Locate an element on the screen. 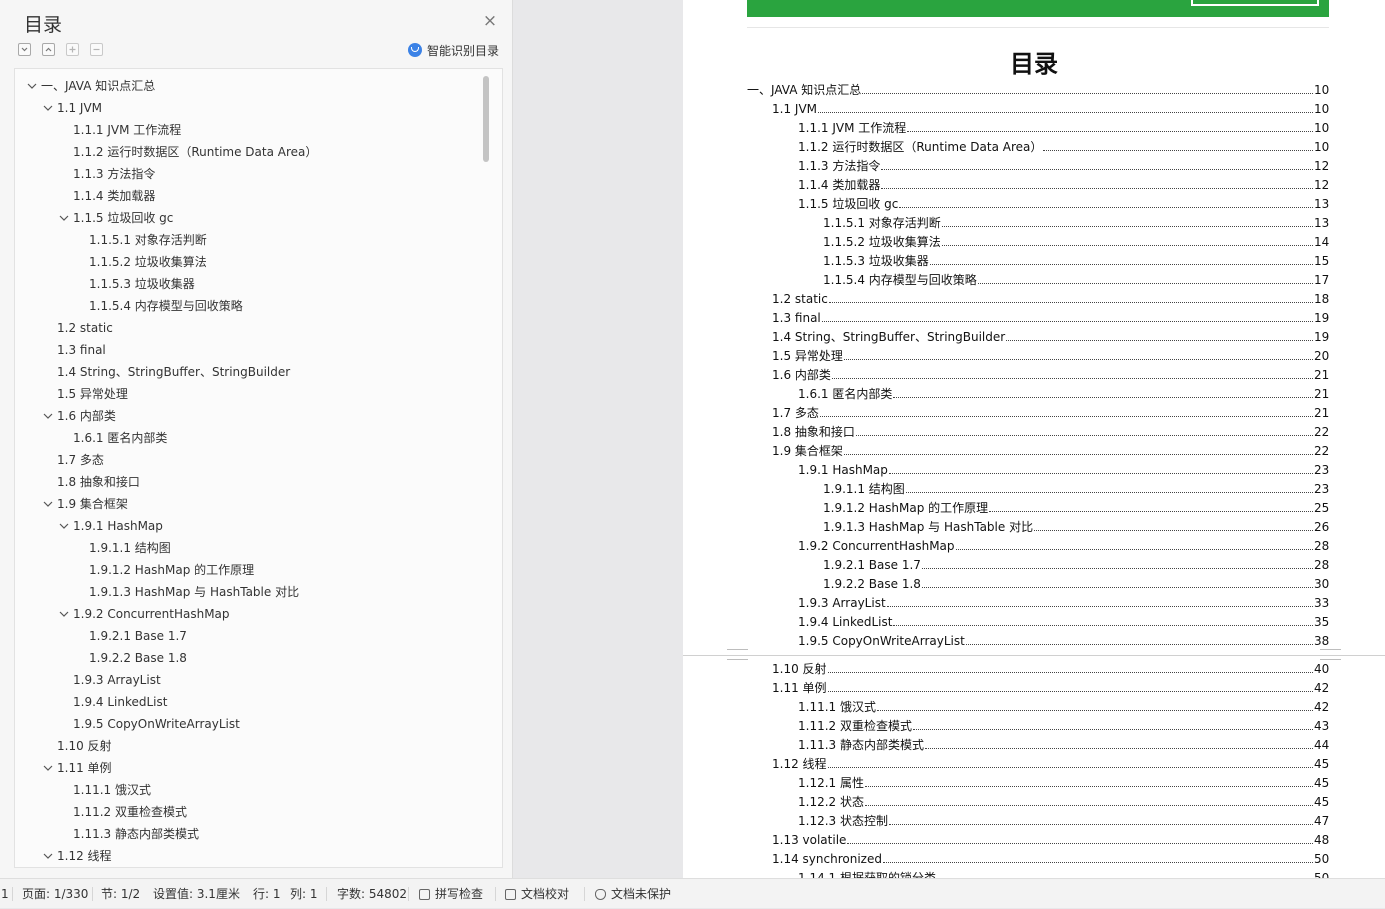 This screenshot has width=1385, height=909. document-toc-entry: 1.9.2.1 Base 1.7 28 is located at coordinates (1076, 565).